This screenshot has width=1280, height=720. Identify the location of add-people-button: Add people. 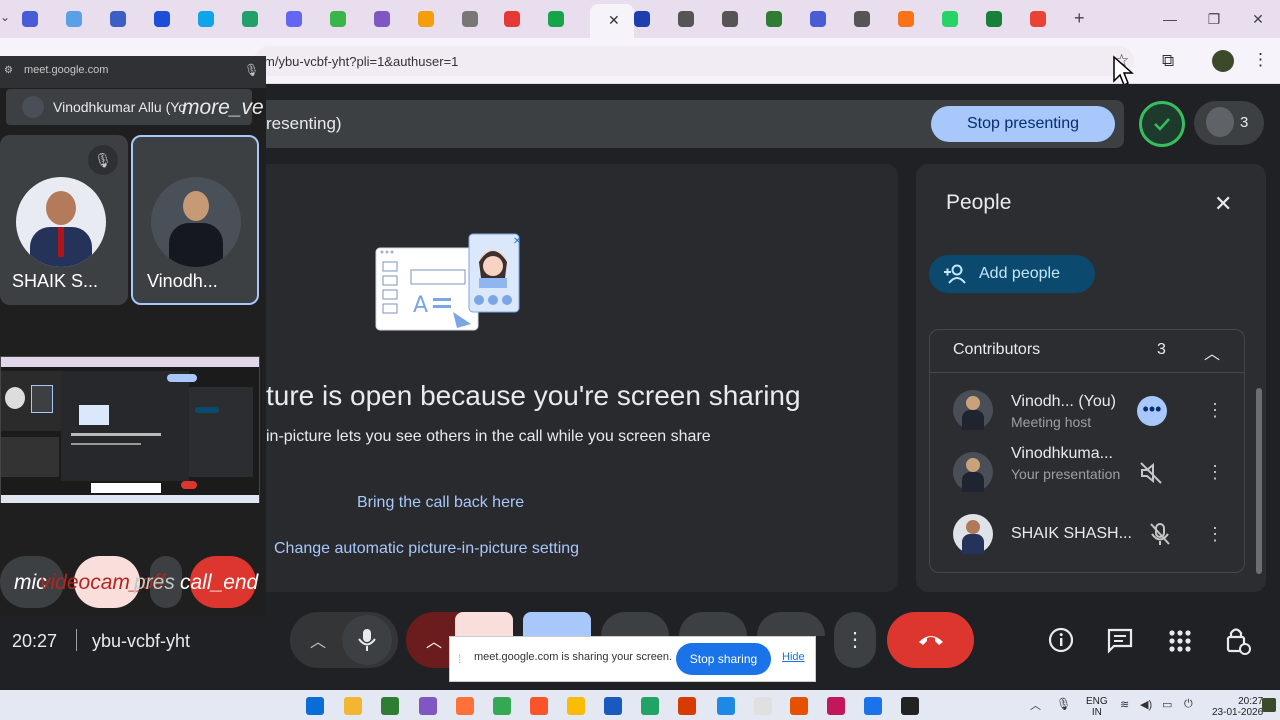
(1012, 274).